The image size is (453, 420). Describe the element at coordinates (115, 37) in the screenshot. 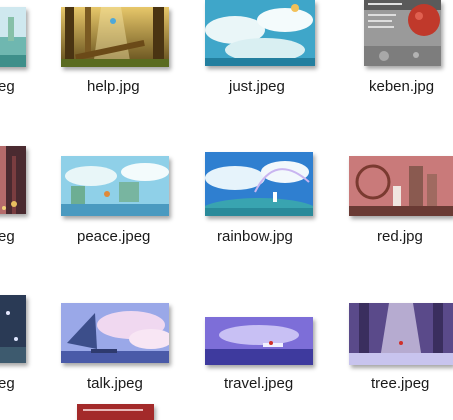

I see `forest-sunlight-thumbnail` at that location.